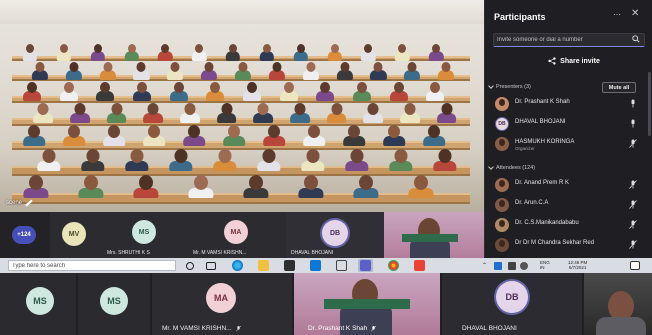 Image resolution: width=652 pixels, height=335 pixels. I want to click on mute-all-button: Mute all, so click(619, 87).